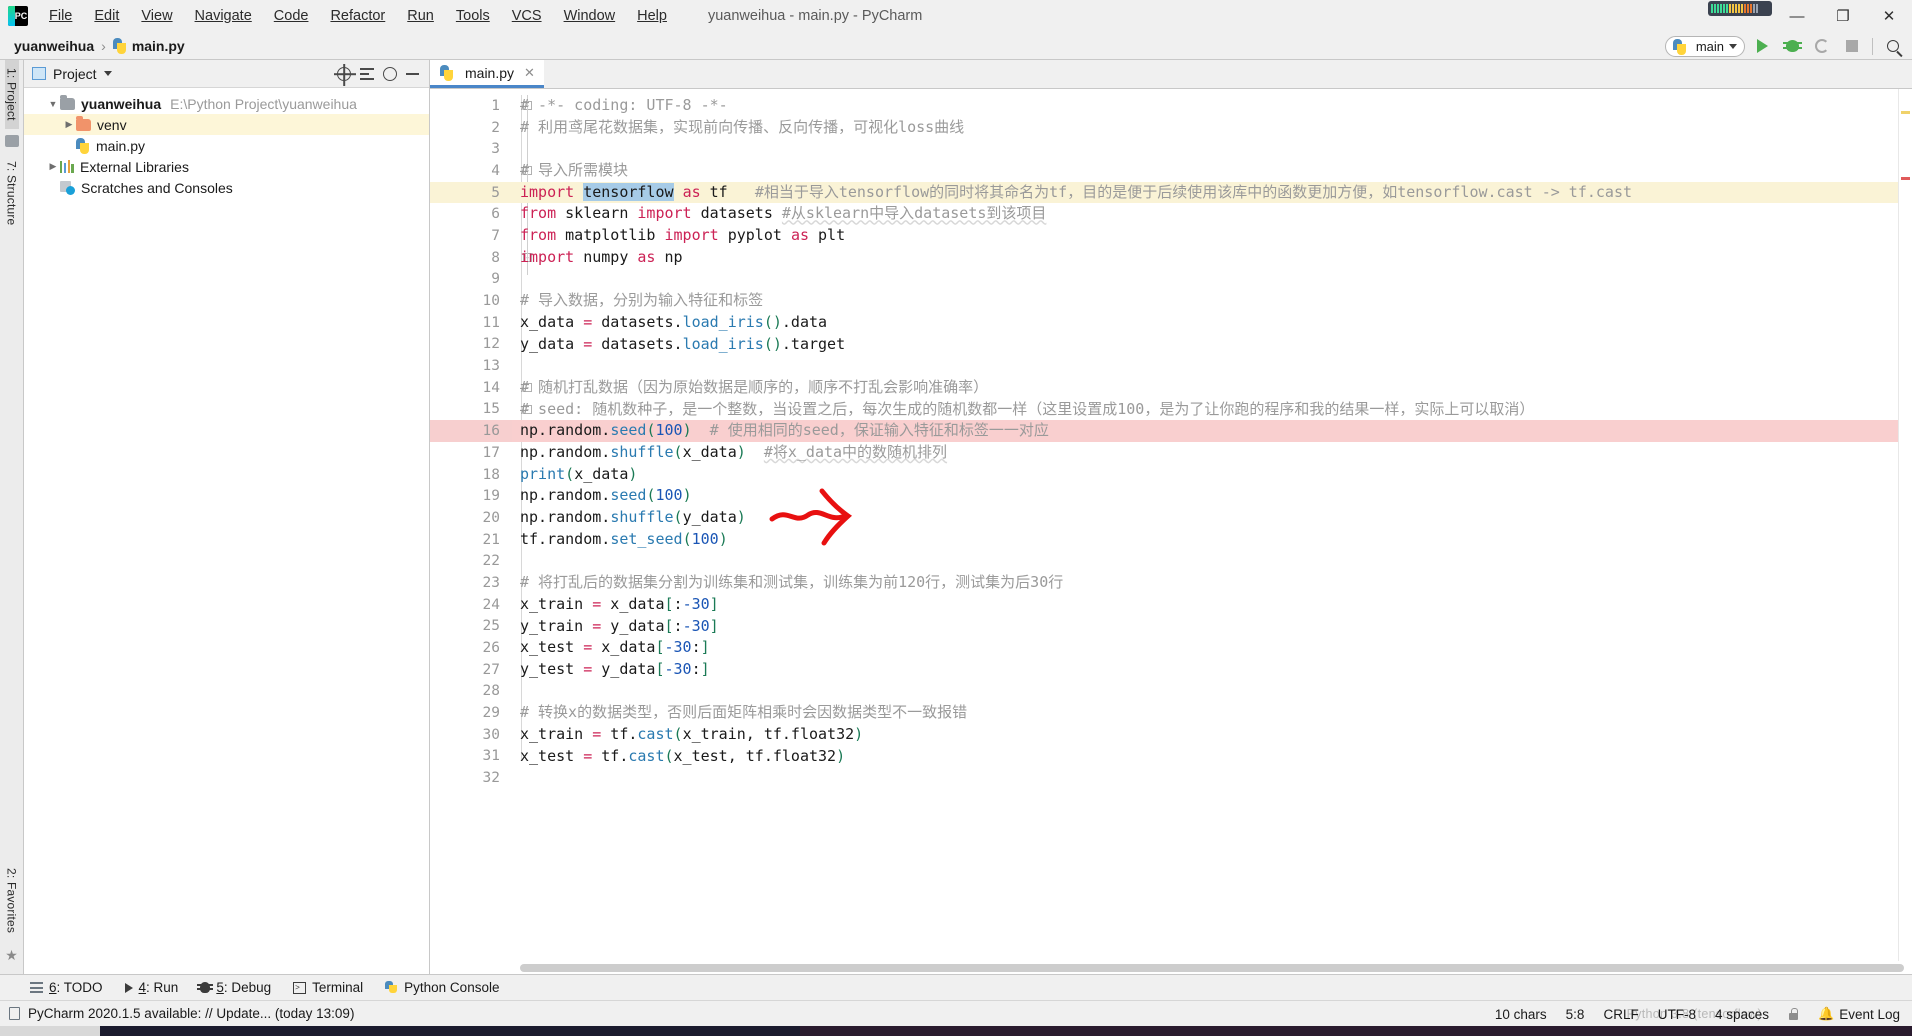 The image size is (1912, 1036). What do you see at coordinates (1205, 388) in the screenshot?
I see `code-line-14: # 随机打乱数据（因为原始数据是顺序的，顺序不打乱会影响准确率）` at bounding box center [1205, 388].